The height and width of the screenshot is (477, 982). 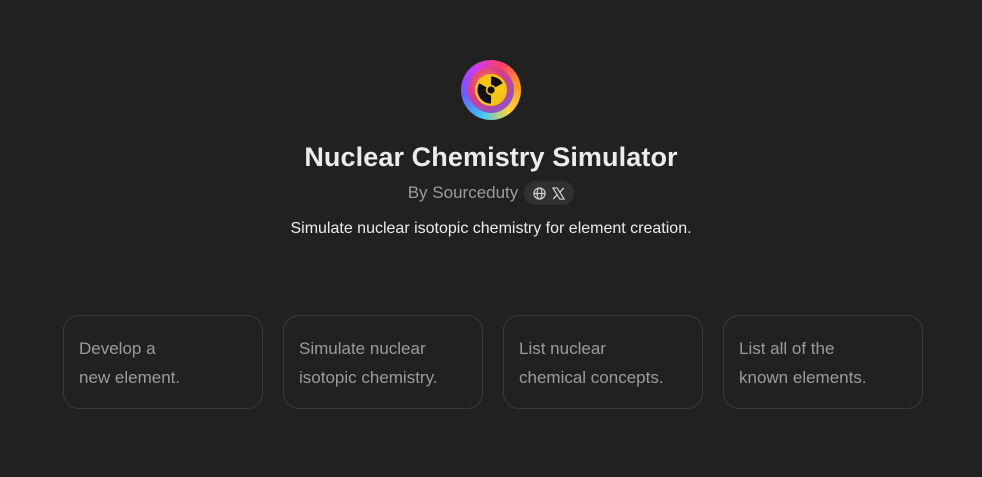 I want to click on starter-card: Simulate nuclear isotopic chemistry., so click(x=383, y=362).